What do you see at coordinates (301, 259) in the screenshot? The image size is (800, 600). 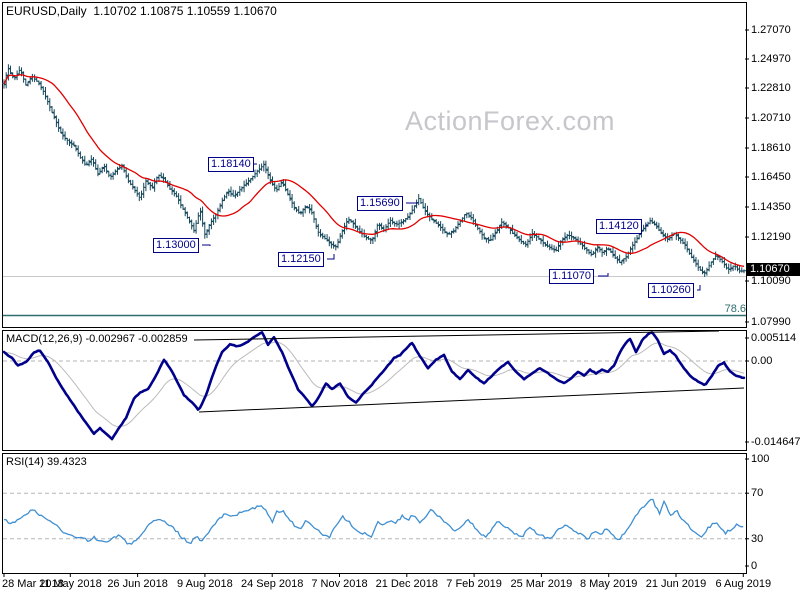 I see `price-annotation: 1.12150` at bounding box center [301, 259].